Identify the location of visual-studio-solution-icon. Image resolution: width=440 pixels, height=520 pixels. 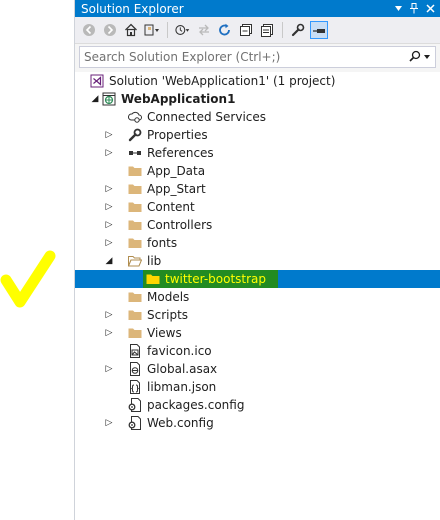
(97, 81).